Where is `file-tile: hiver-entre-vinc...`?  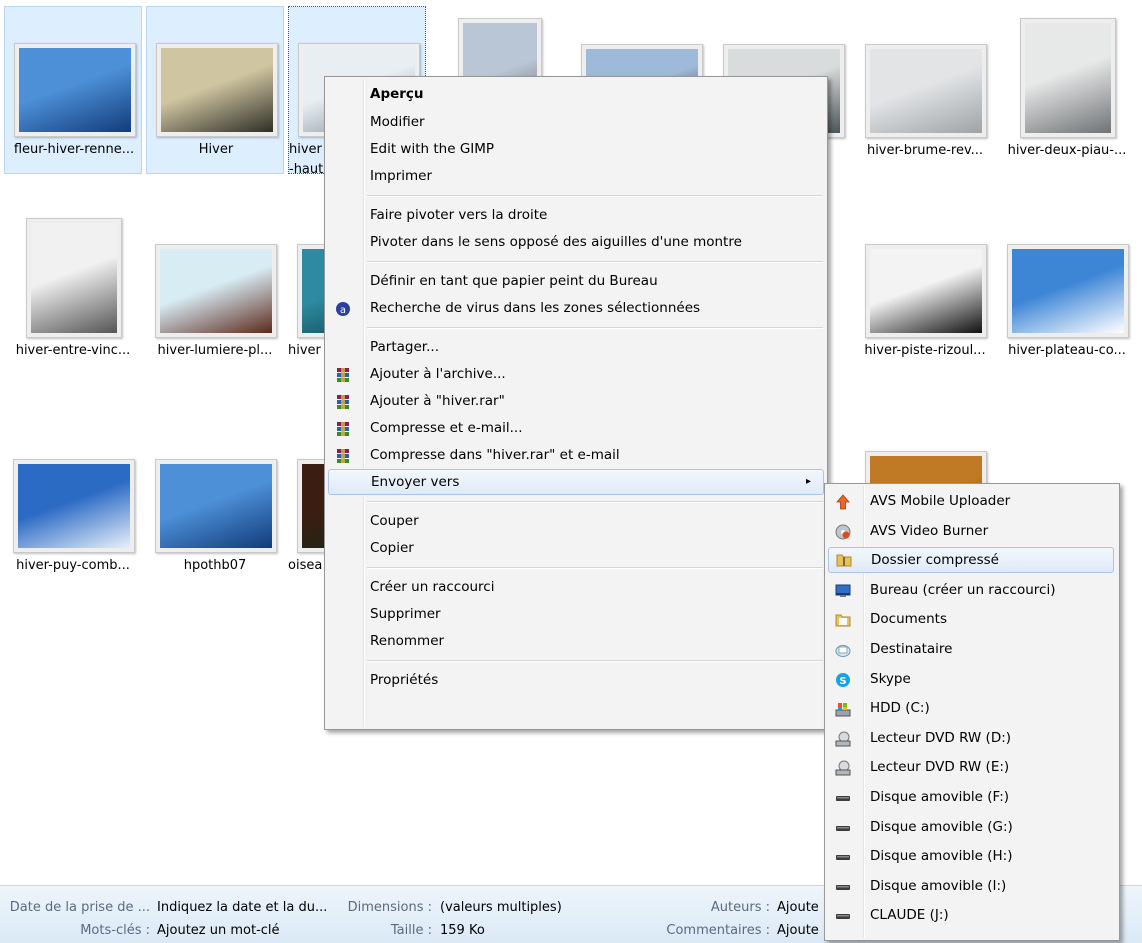 file-tile: hiver-entre-vinc... is located at coordinates (73, 292).